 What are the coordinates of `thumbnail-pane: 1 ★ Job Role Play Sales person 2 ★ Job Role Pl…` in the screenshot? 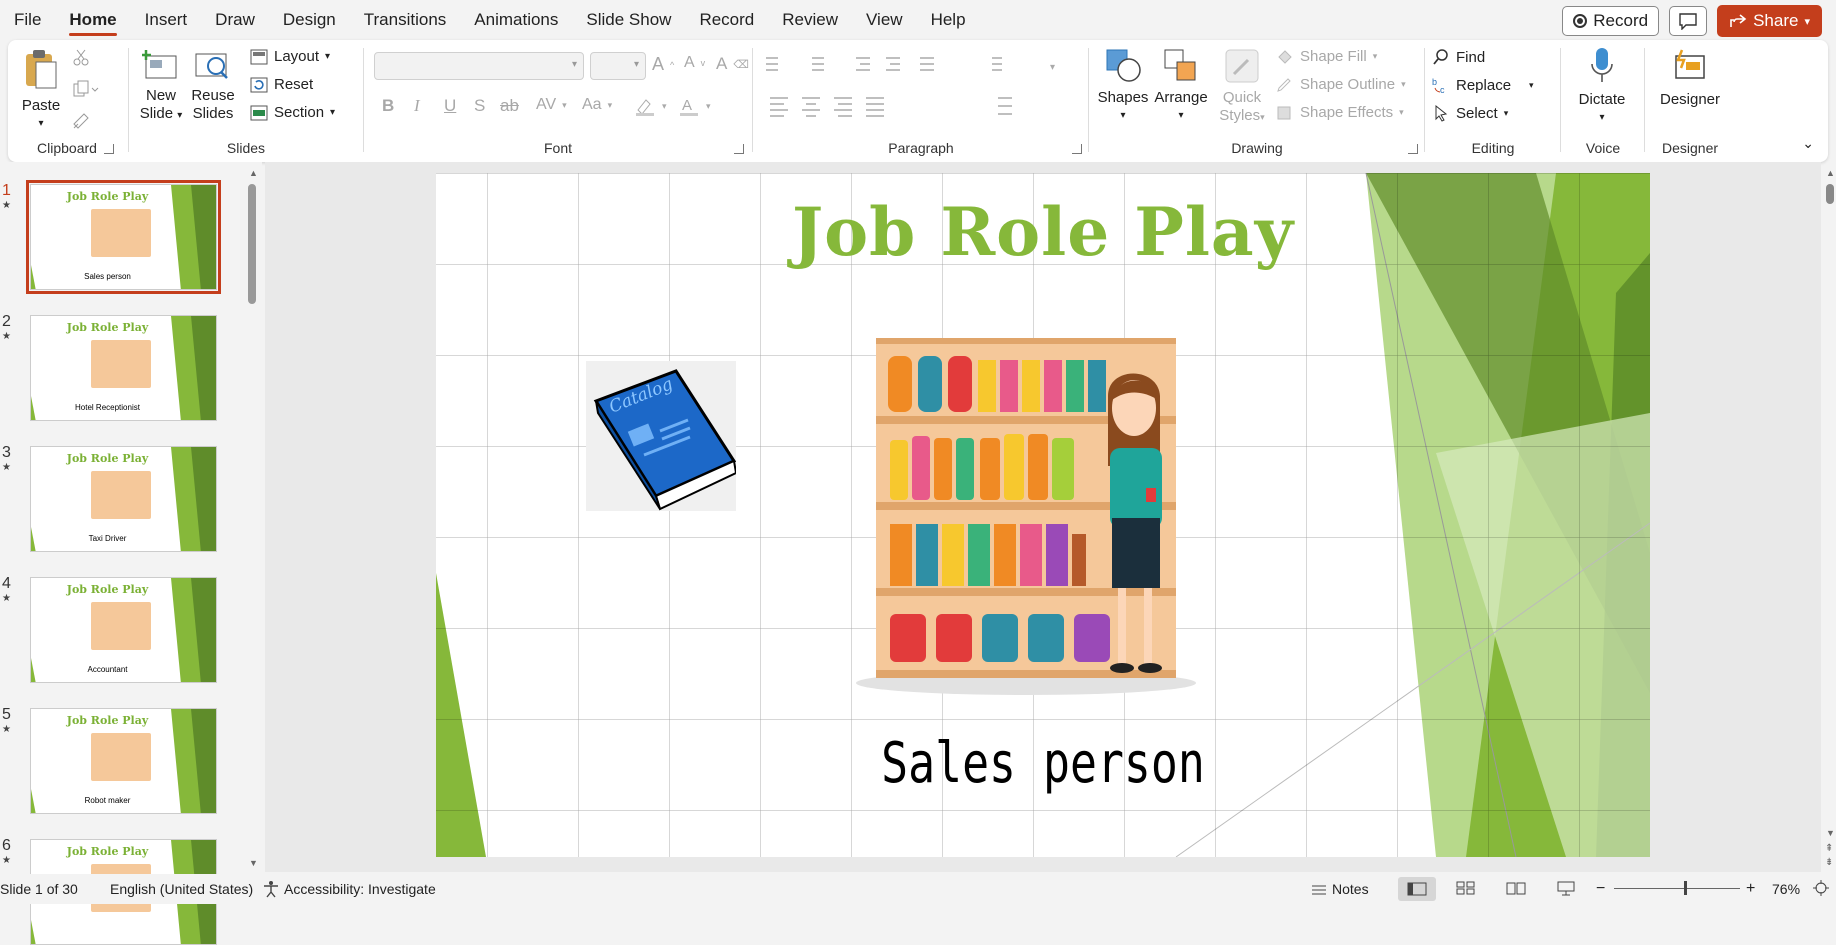 It's located at (131, 553).